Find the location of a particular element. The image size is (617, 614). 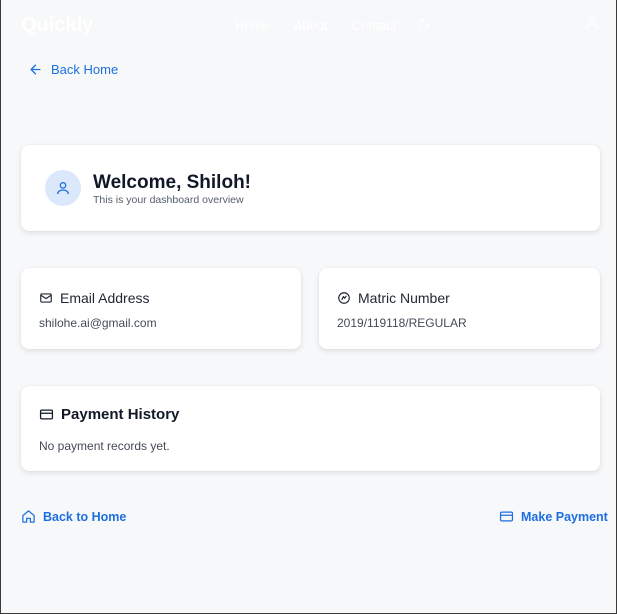

nav-link-contact: Contact is located at coordinates (374, 25).